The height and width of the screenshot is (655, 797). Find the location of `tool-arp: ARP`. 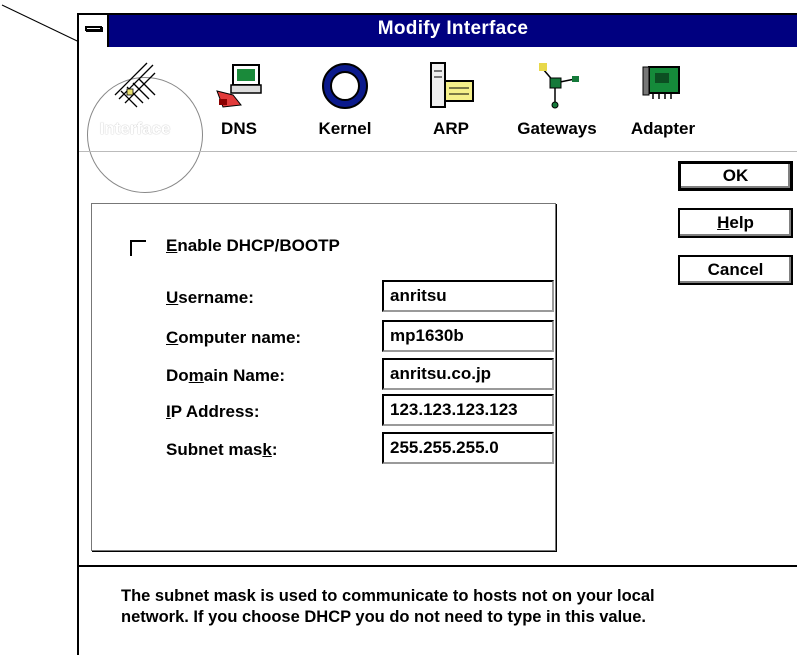

tool-arp: ARP is located at coordinates (451, 103).